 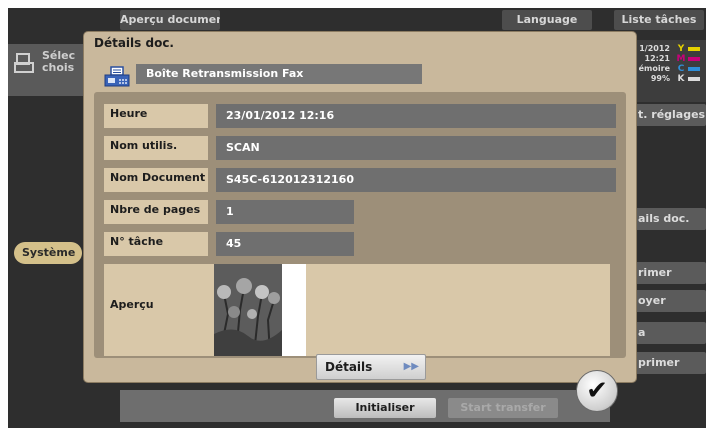 I want to click on time-value: 23/01/2012 12:16, so click(x=416, y=116).